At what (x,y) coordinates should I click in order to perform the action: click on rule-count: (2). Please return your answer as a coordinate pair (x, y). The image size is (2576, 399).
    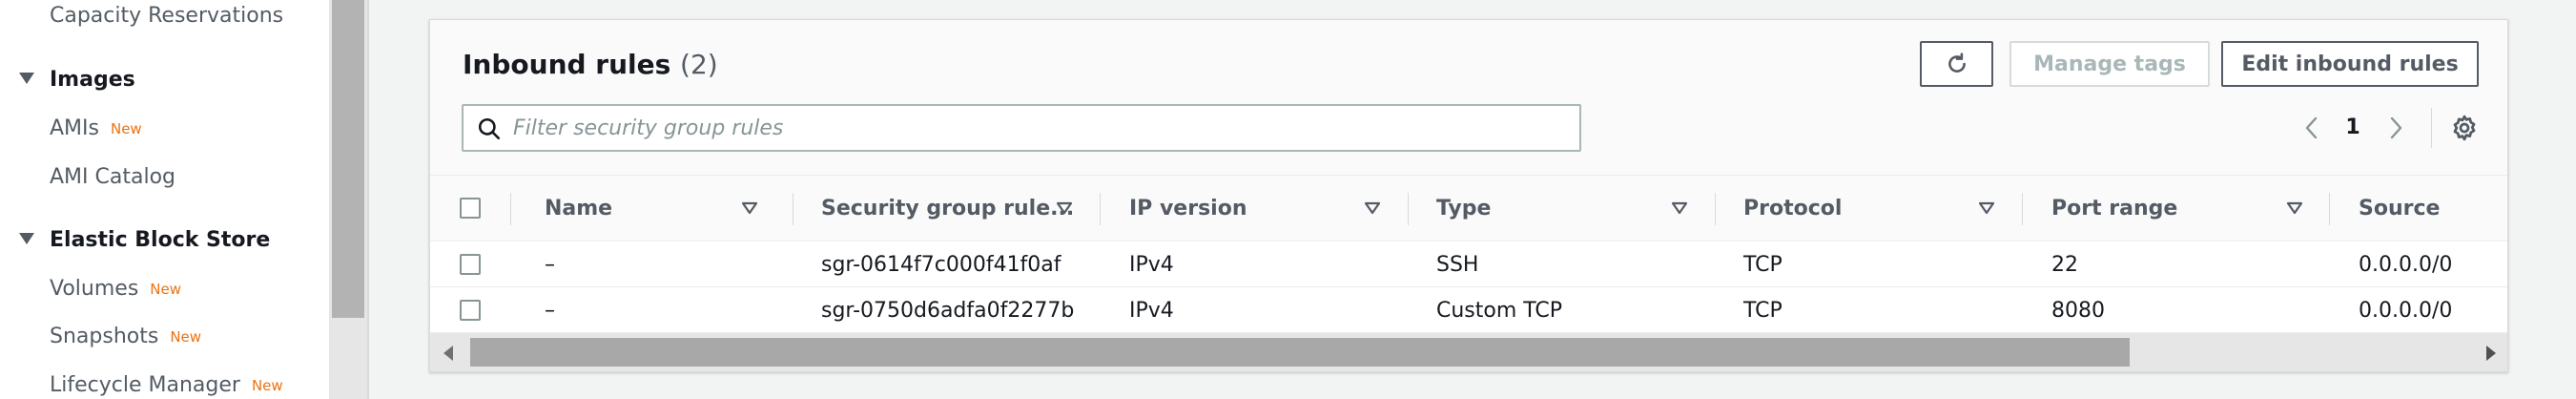
    Looking at the image, I should click on (699, 64).